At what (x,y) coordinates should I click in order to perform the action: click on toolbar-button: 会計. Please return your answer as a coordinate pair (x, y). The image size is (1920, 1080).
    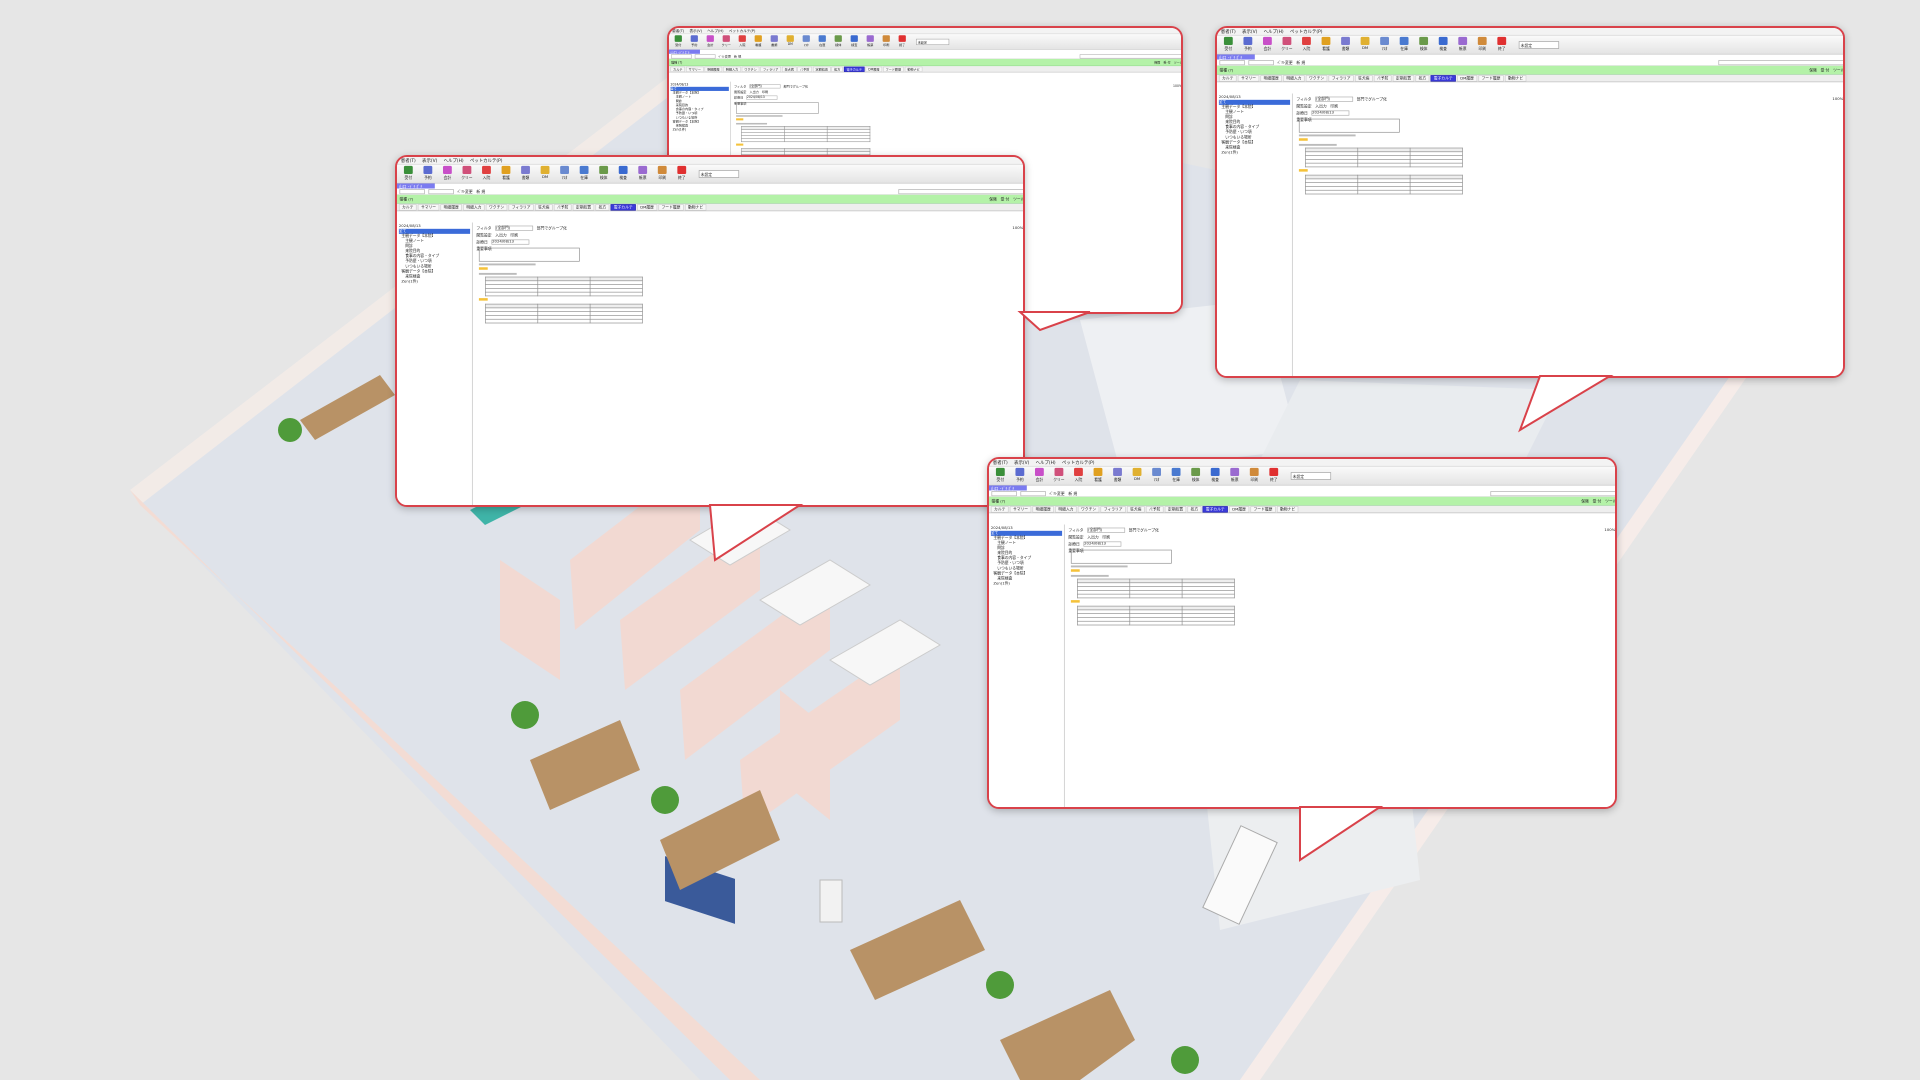
    Looking at the image, I should click on (448, 173).